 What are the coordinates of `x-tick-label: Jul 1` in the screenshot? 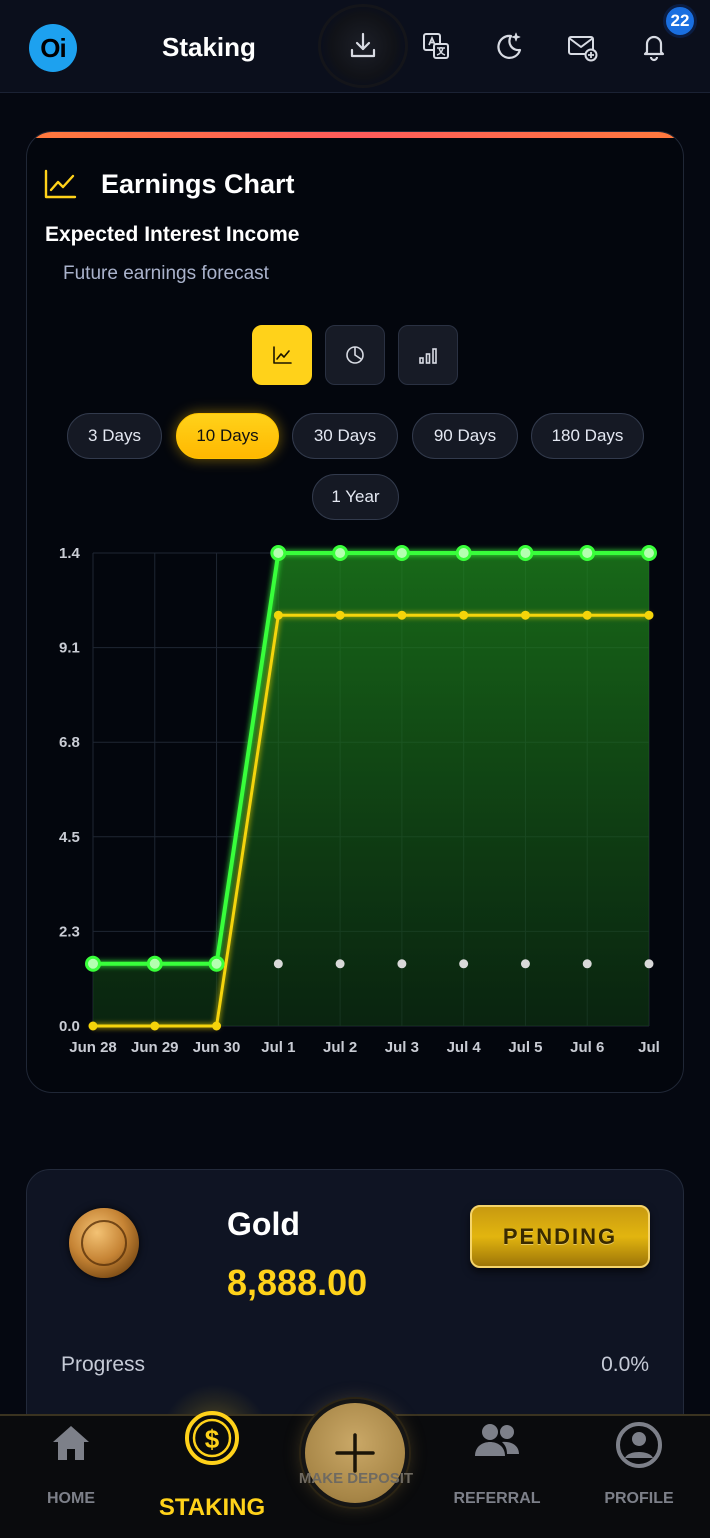 It's located at (278, 1047).